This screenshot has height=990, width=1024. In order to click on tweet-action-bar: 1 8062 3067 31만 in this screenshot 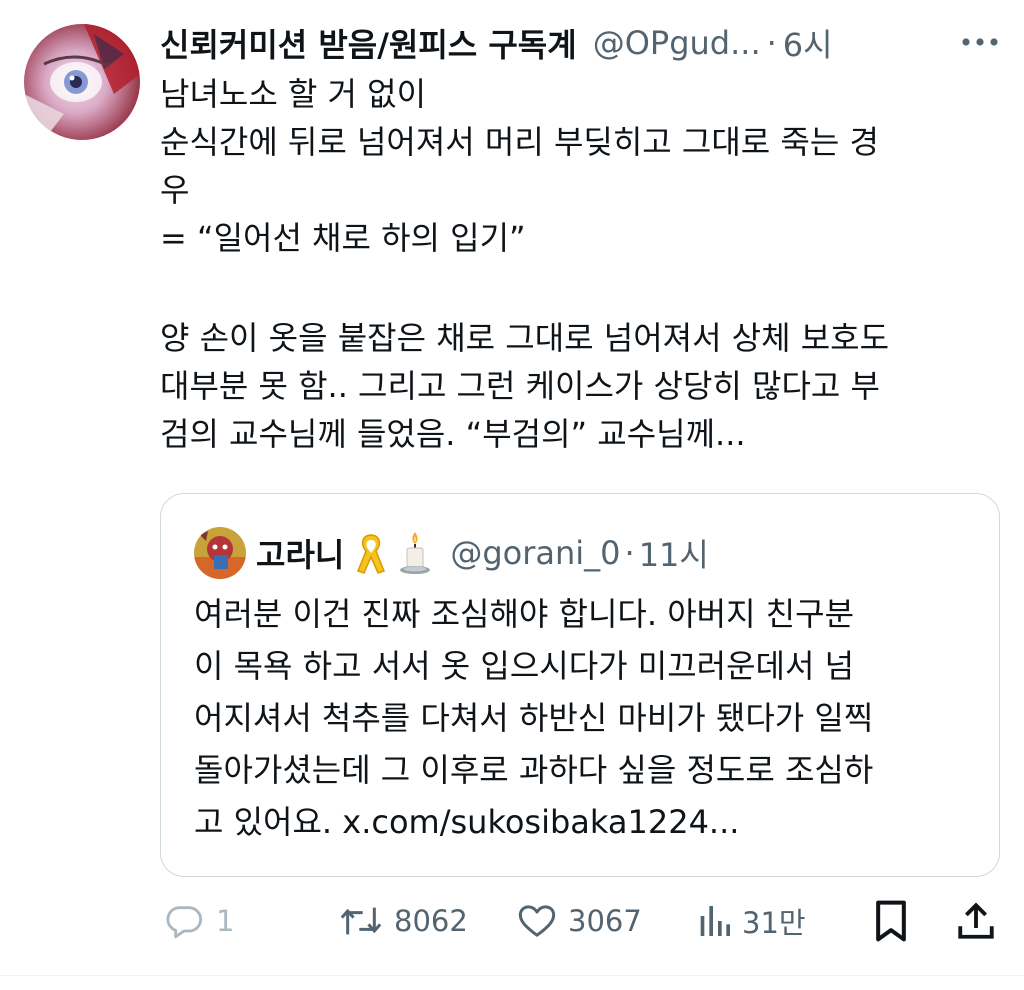, I will do `click(580, 921)`.